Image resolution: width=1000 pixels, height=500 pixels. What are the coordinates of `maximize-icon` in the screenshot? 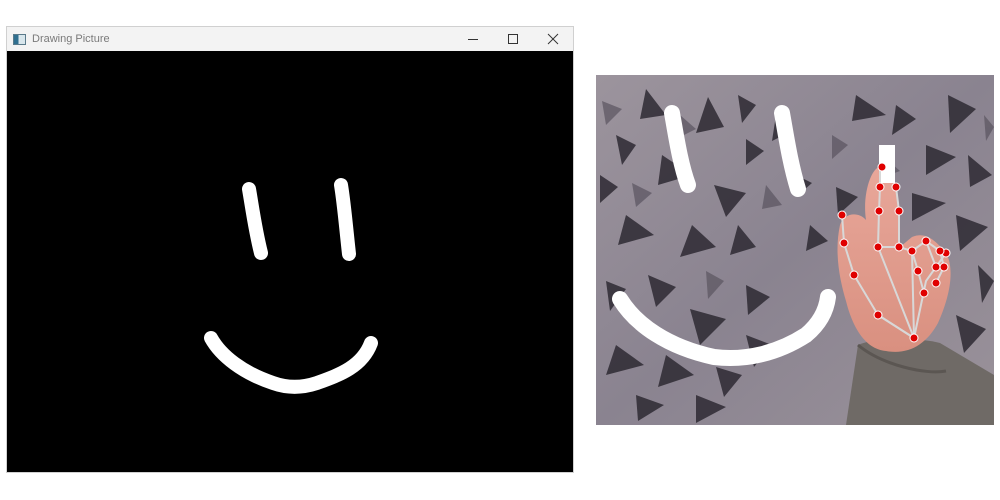 It's located at (513, 39).